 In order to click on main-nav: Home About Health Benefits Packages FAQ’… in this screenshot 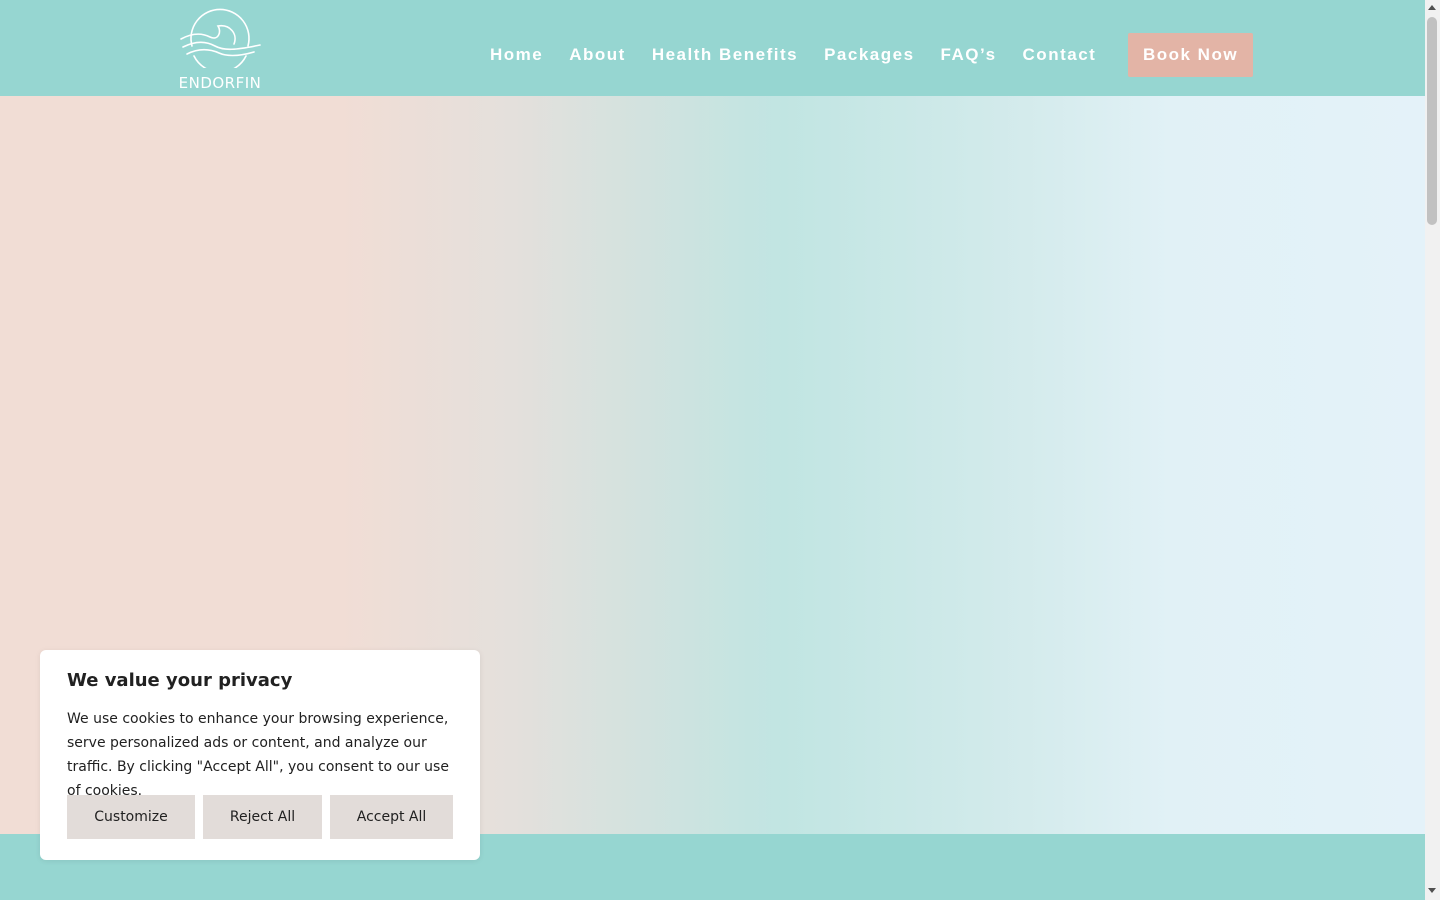, I will do `click(806, 55)`.